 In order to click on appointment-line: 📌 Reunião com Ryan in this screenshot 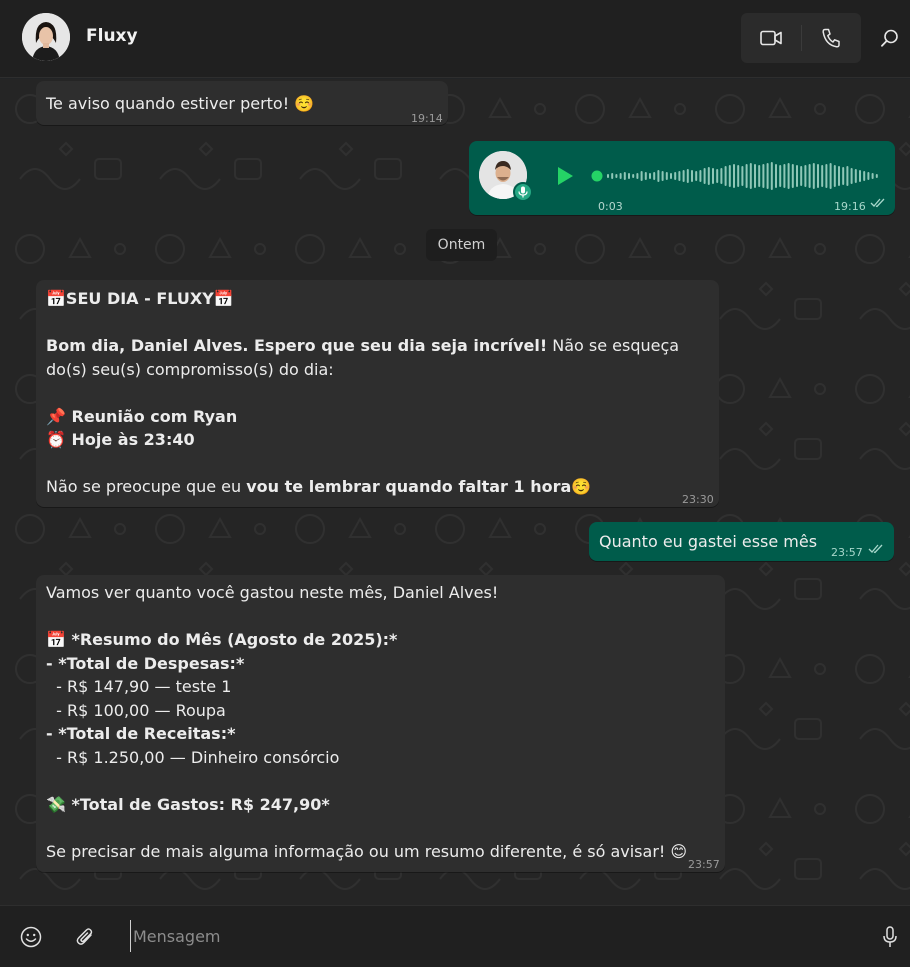, I will do `click(142, 416)`.